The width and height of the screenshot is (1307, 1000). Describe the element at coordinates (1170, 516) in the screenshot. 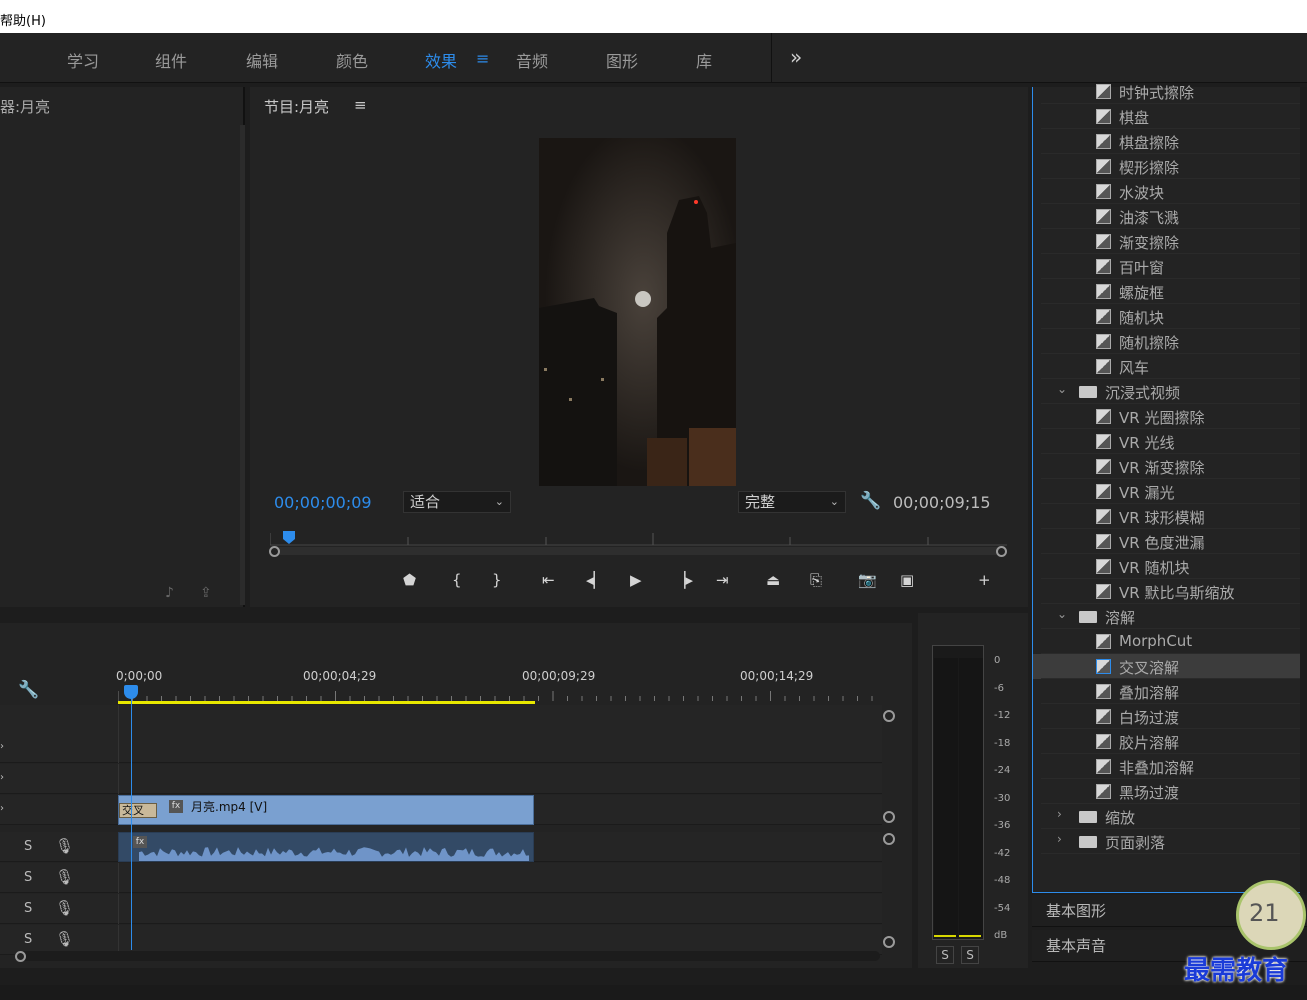

I see `effects-item: VR 球形模糊` at that location.